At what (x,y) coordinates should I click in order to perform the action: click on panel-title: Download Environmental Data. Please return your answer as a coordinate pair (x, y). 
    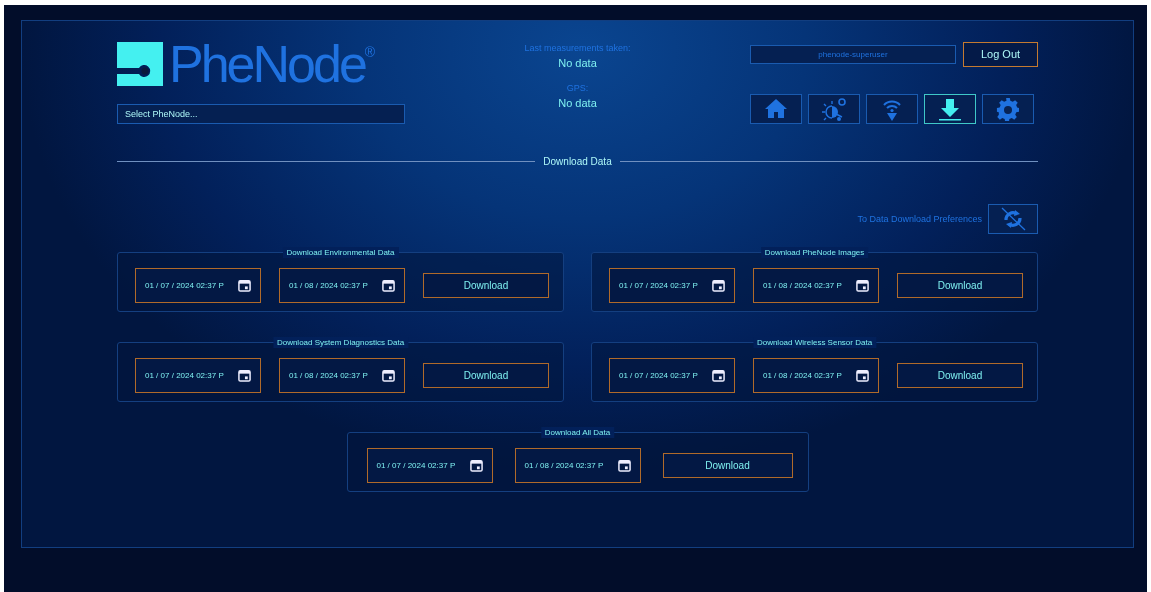
    Looking at the image, I should click on (340, 252).